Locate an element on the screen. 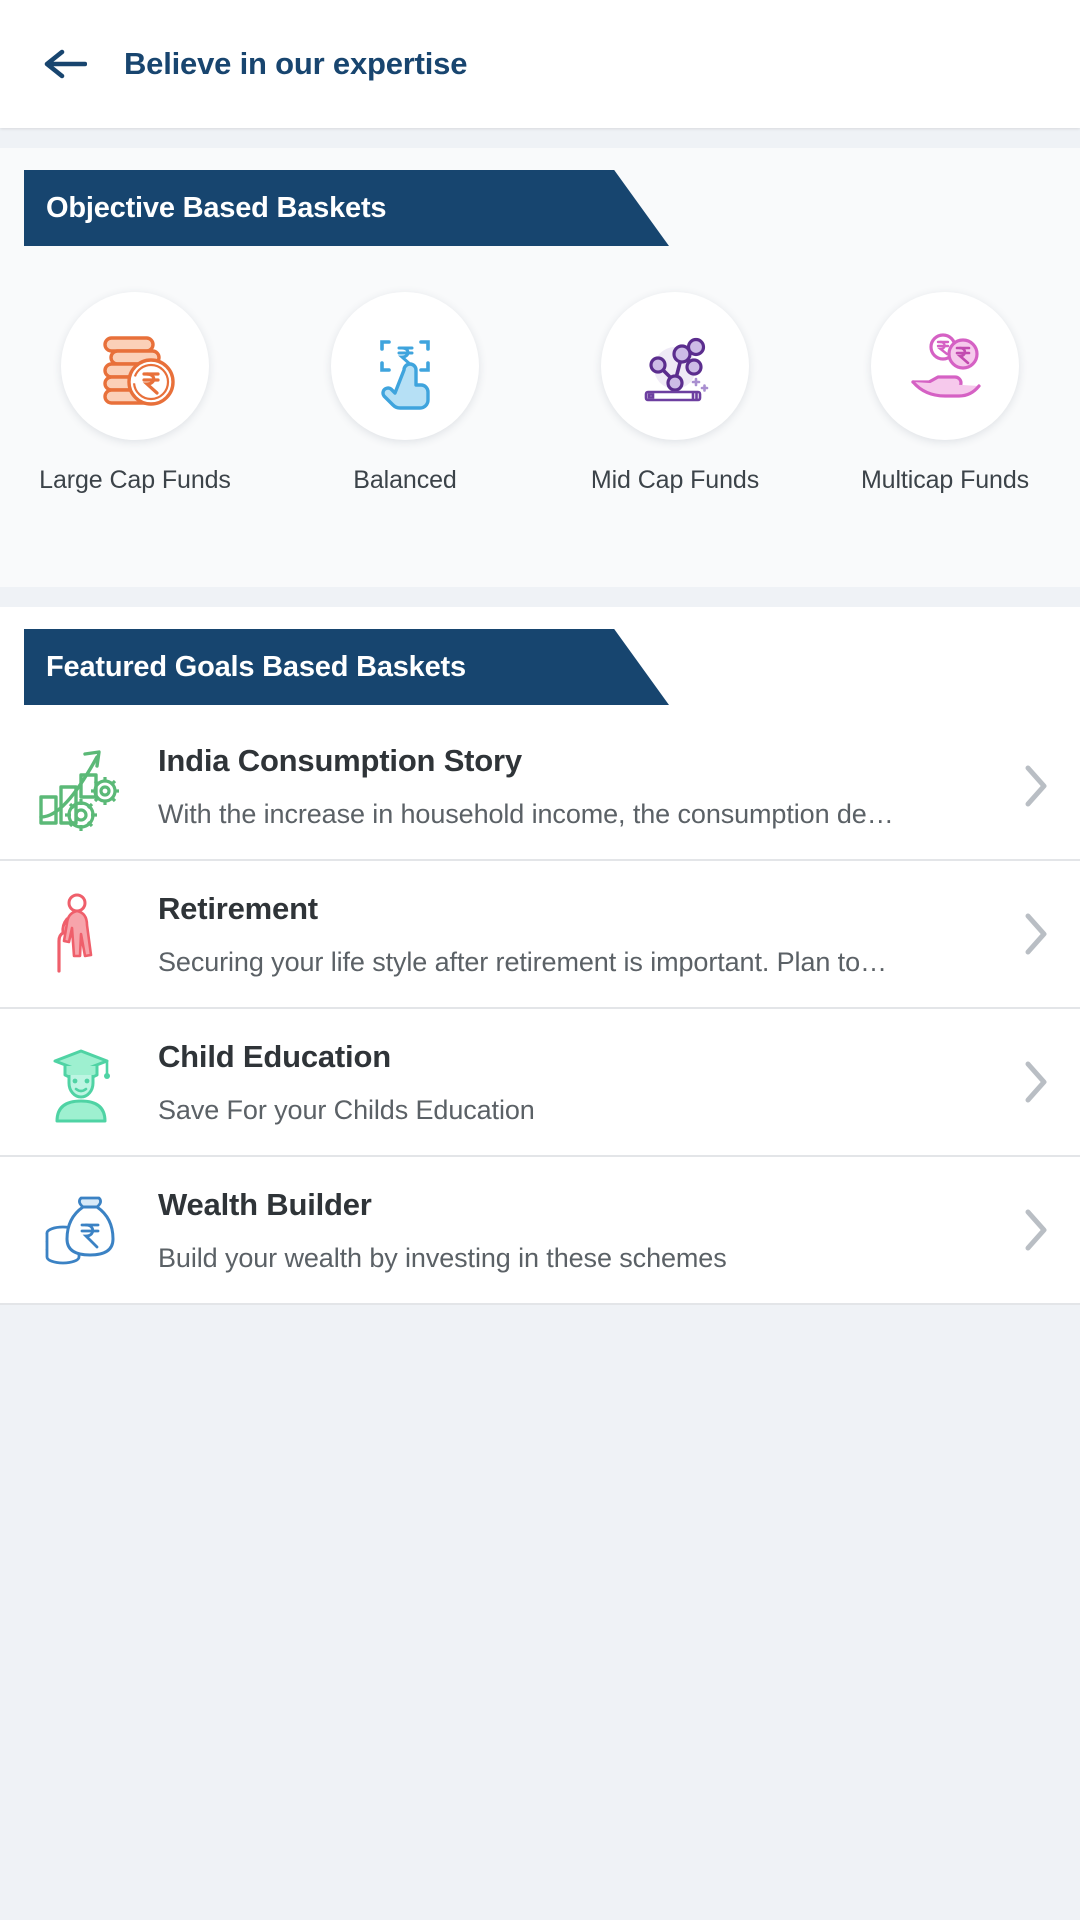  objective-item-label: Balanced is located at coordinates (405, 480).